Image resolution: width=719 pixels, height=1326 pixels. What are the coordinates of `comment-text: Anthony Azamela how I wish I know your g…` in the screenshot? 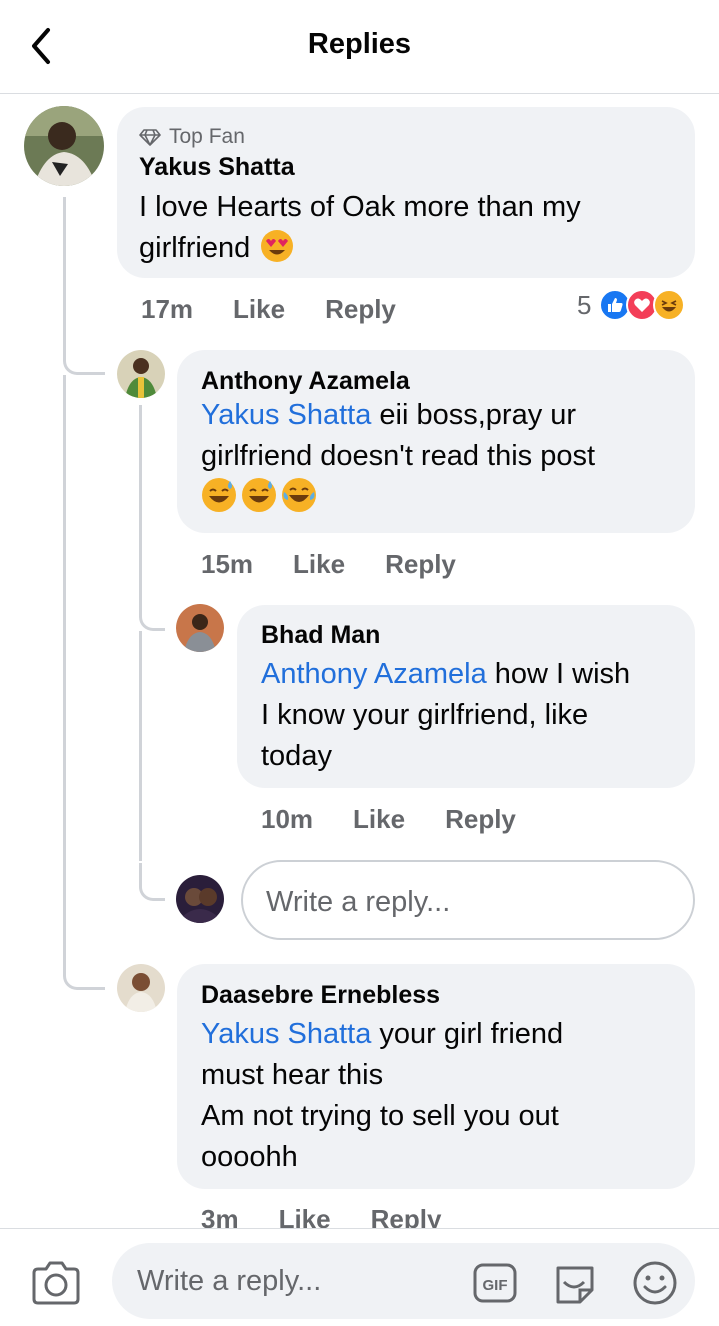 It's located at (473, 715).